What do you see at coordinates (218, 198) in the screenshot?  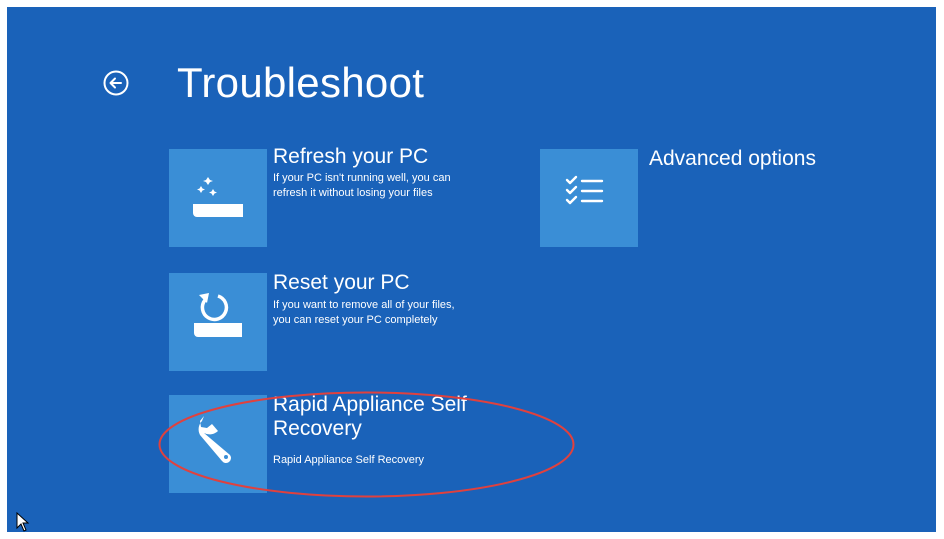 I see `refresh-sparkle-icon` at bounding box center [218, 198].